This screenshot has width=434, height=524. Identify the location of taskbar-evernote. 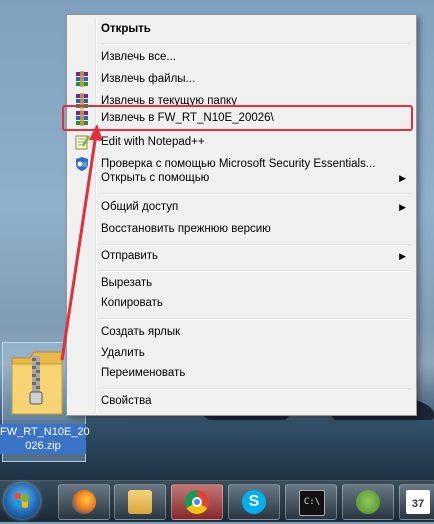
(368, 502).